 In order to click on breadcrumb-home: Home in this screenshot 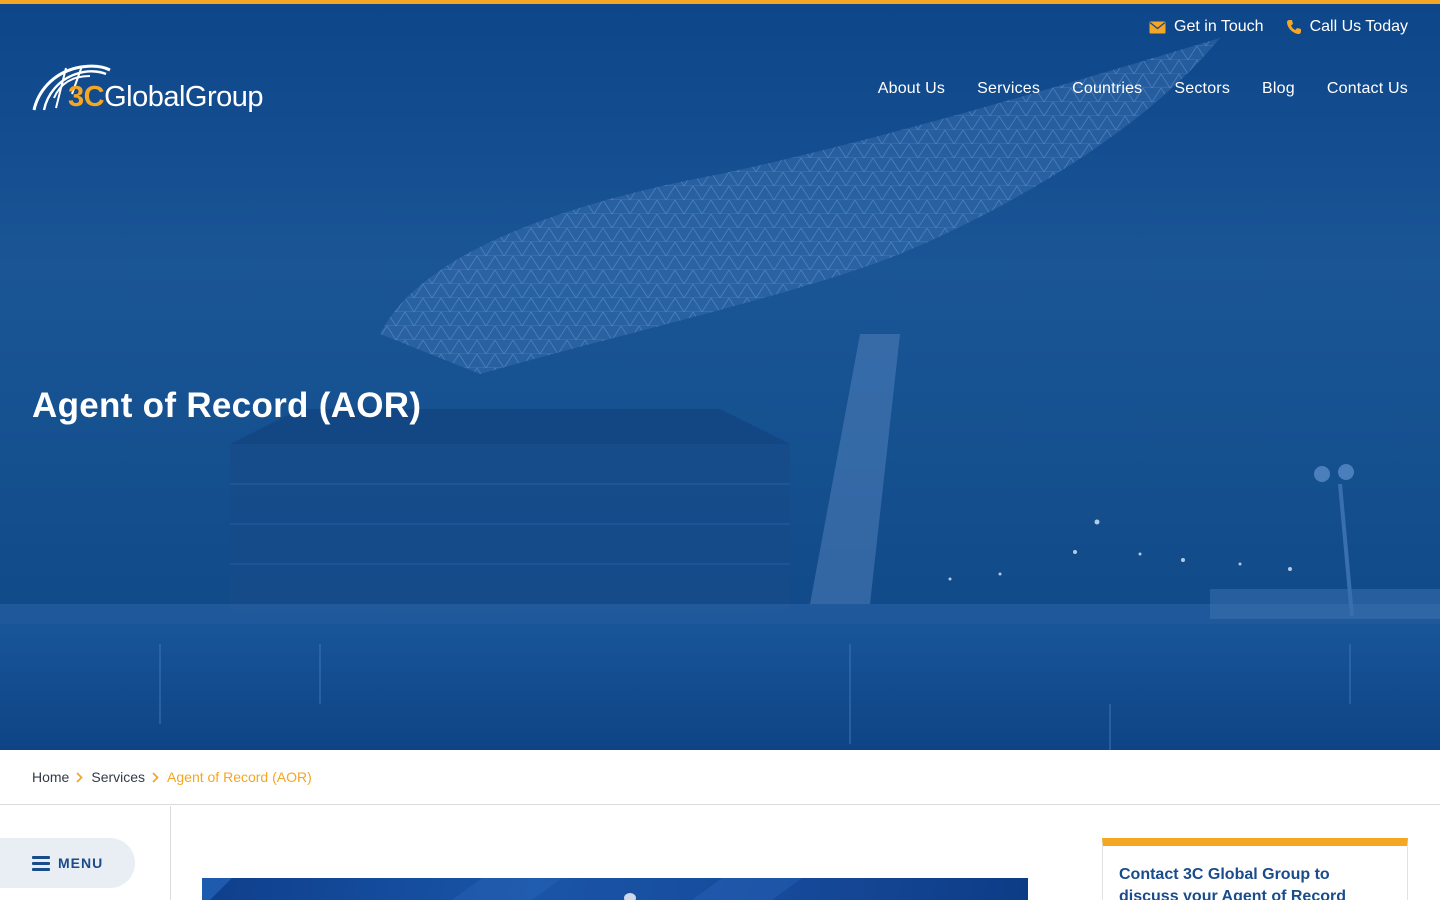, I will do `click(50, 777)`.